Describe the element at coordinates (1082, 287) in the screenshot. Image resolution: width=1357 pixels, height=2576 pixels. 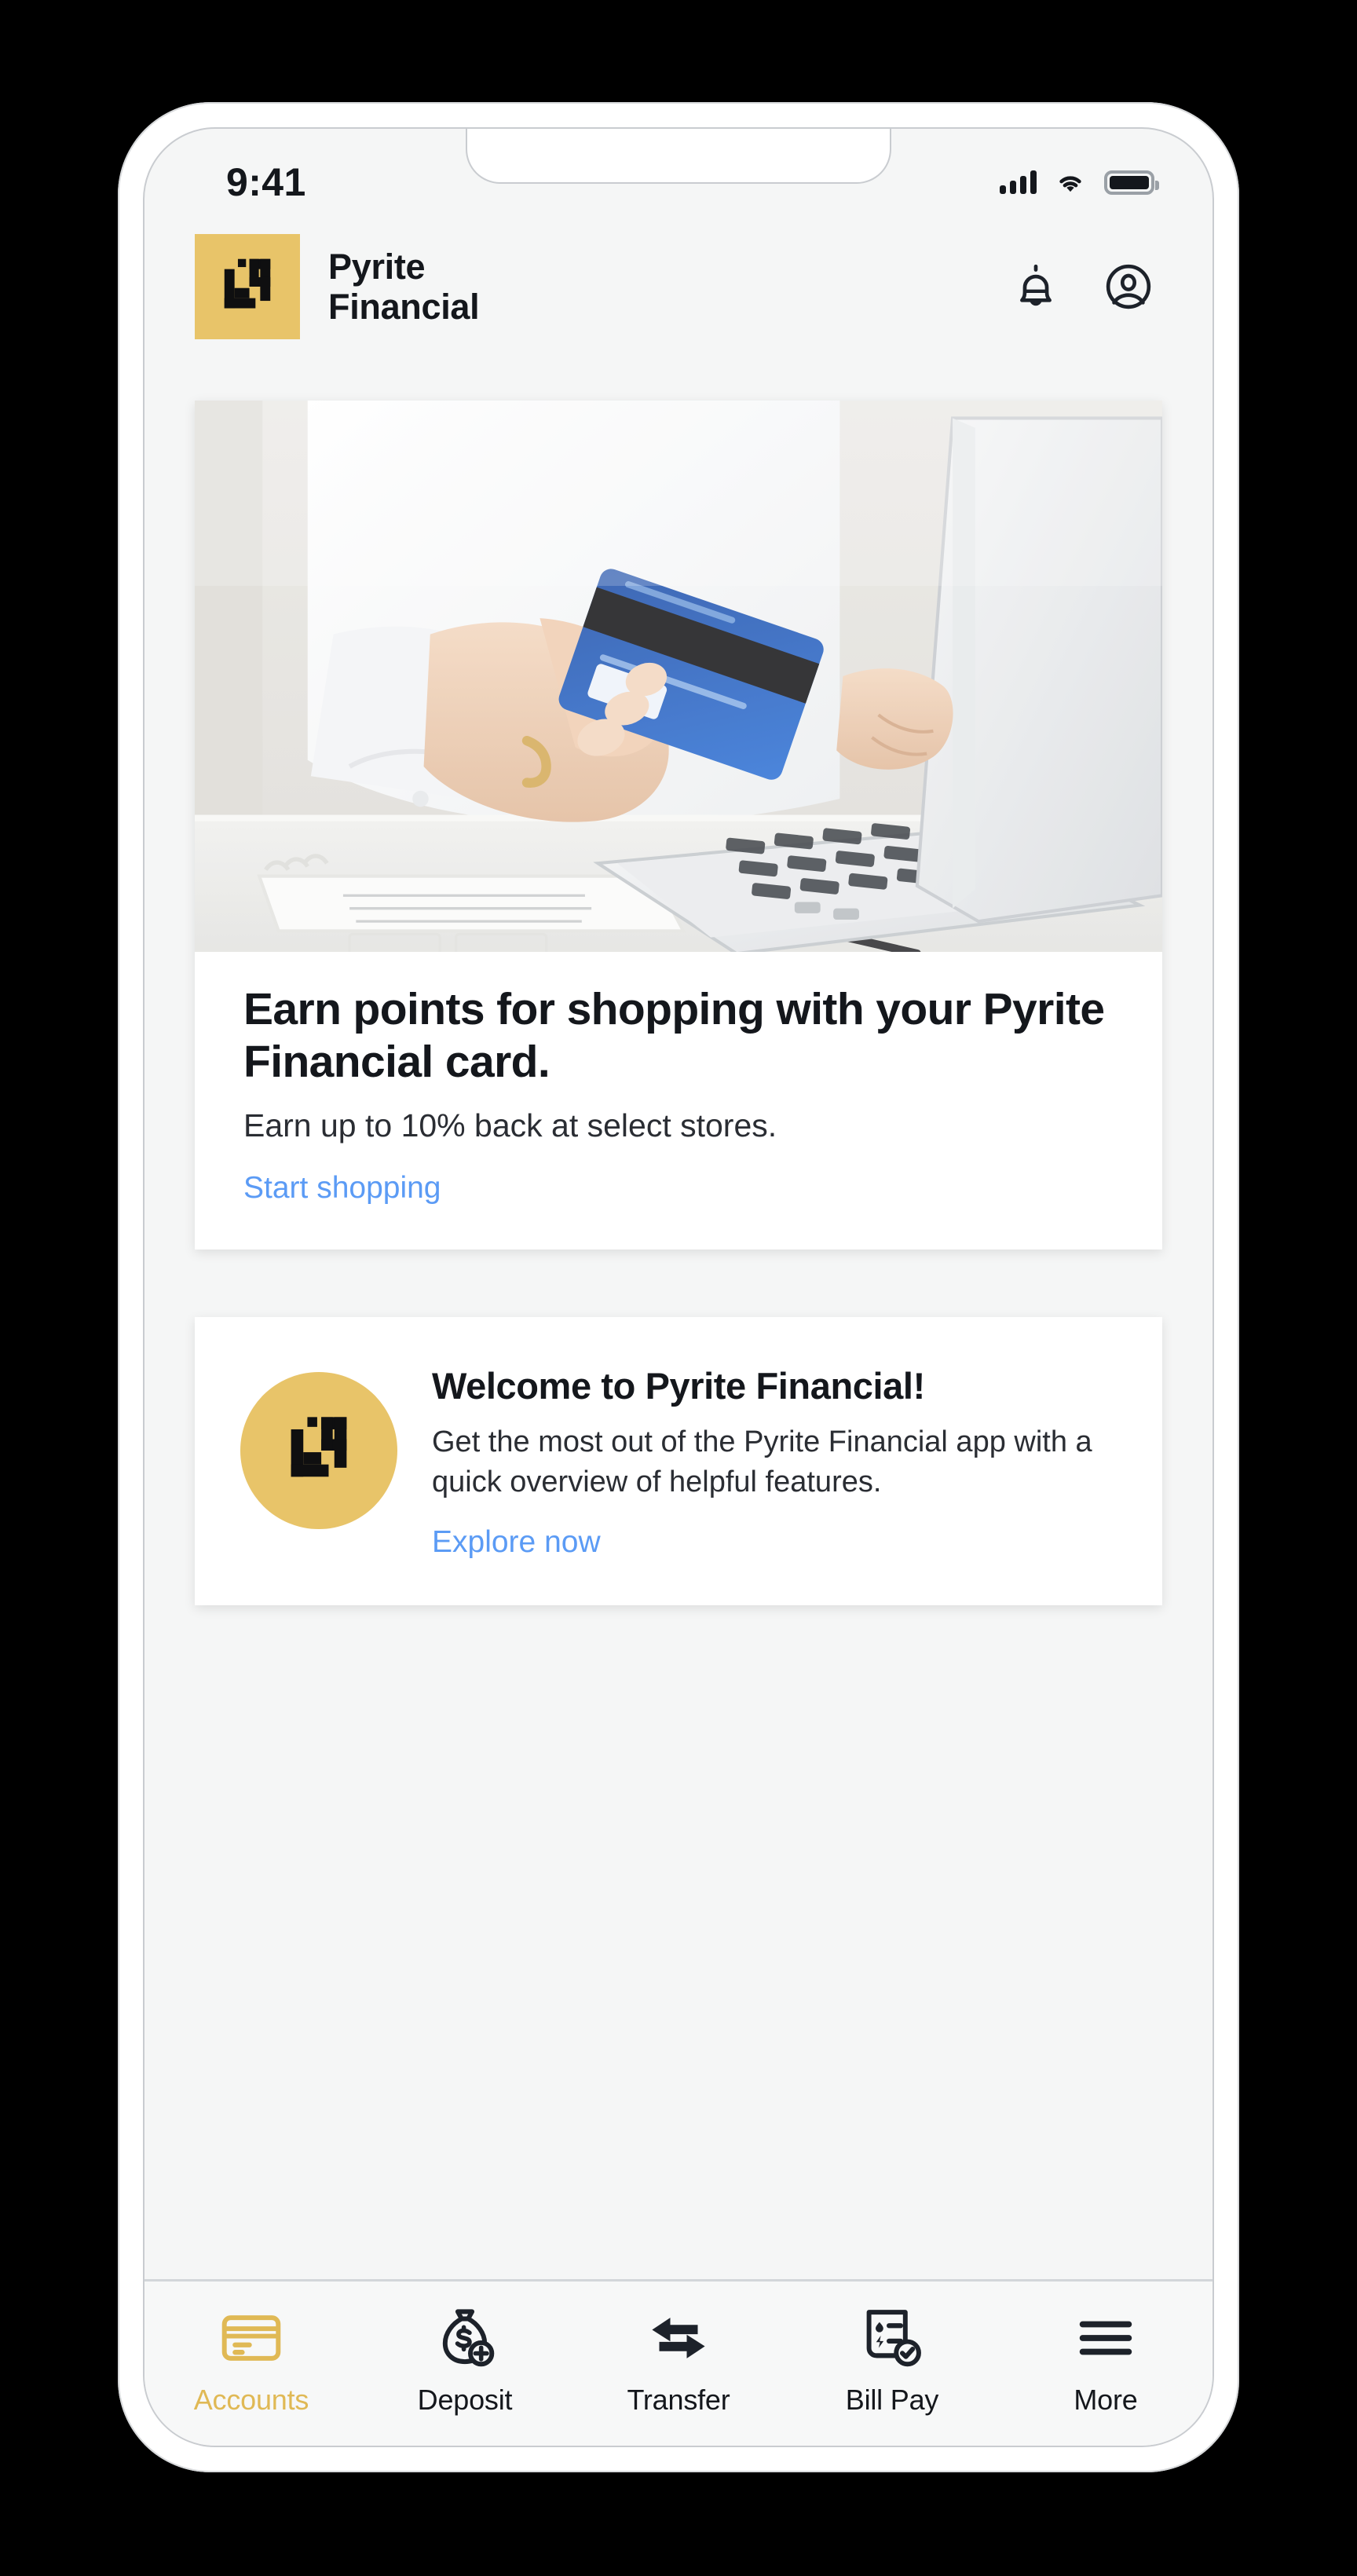
I see `header-actions` at that location.